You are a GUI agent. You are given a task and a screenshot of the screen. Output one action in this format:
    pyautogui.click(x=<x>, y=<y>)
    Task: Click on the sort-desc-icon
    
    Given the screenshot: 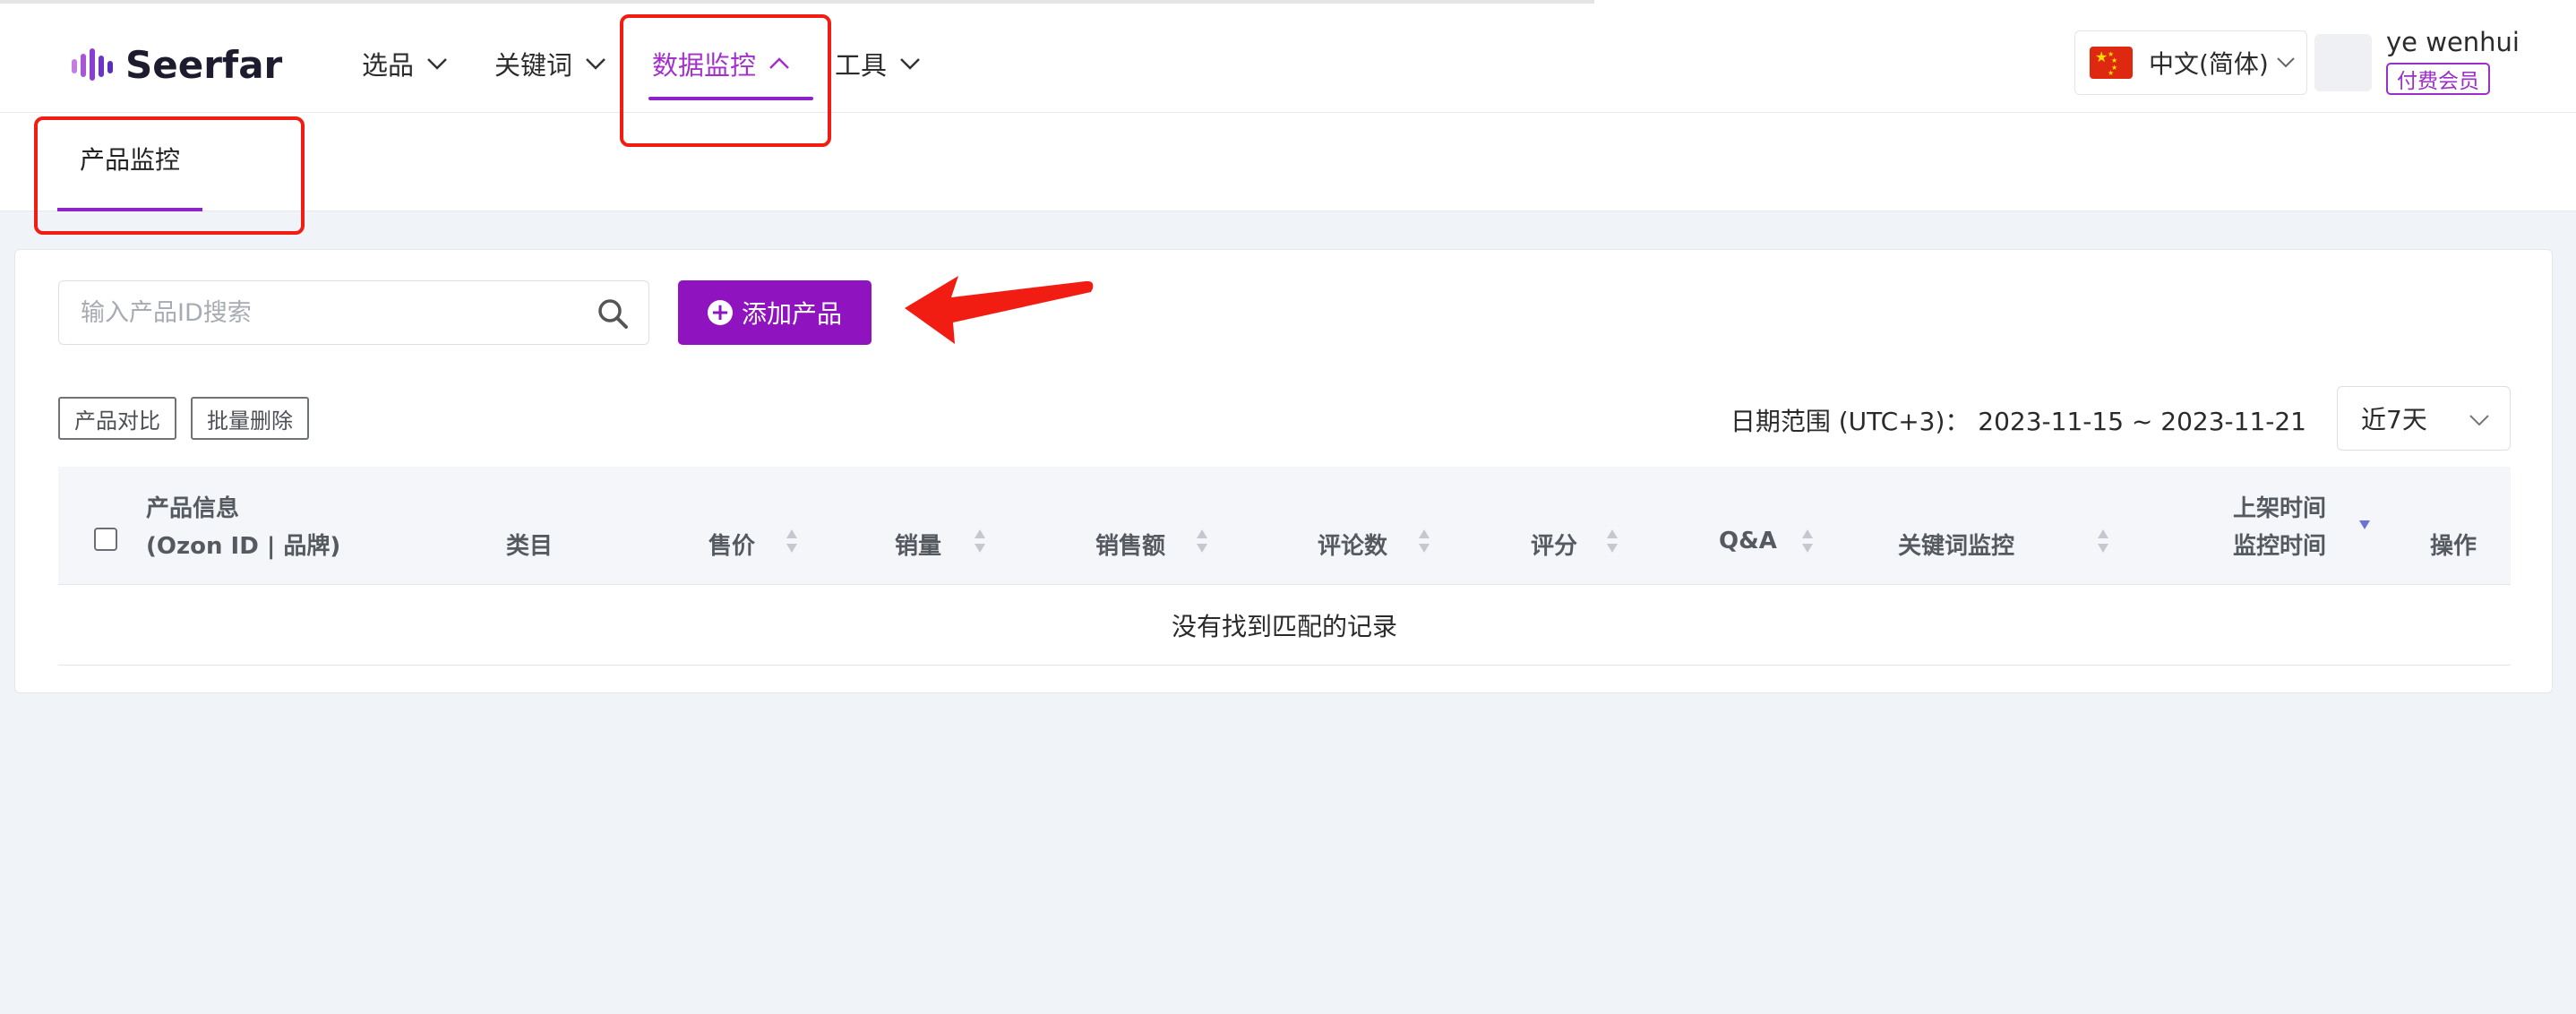 What is the action you would take?
    pyautogui.click(x=2364, y=530)
    